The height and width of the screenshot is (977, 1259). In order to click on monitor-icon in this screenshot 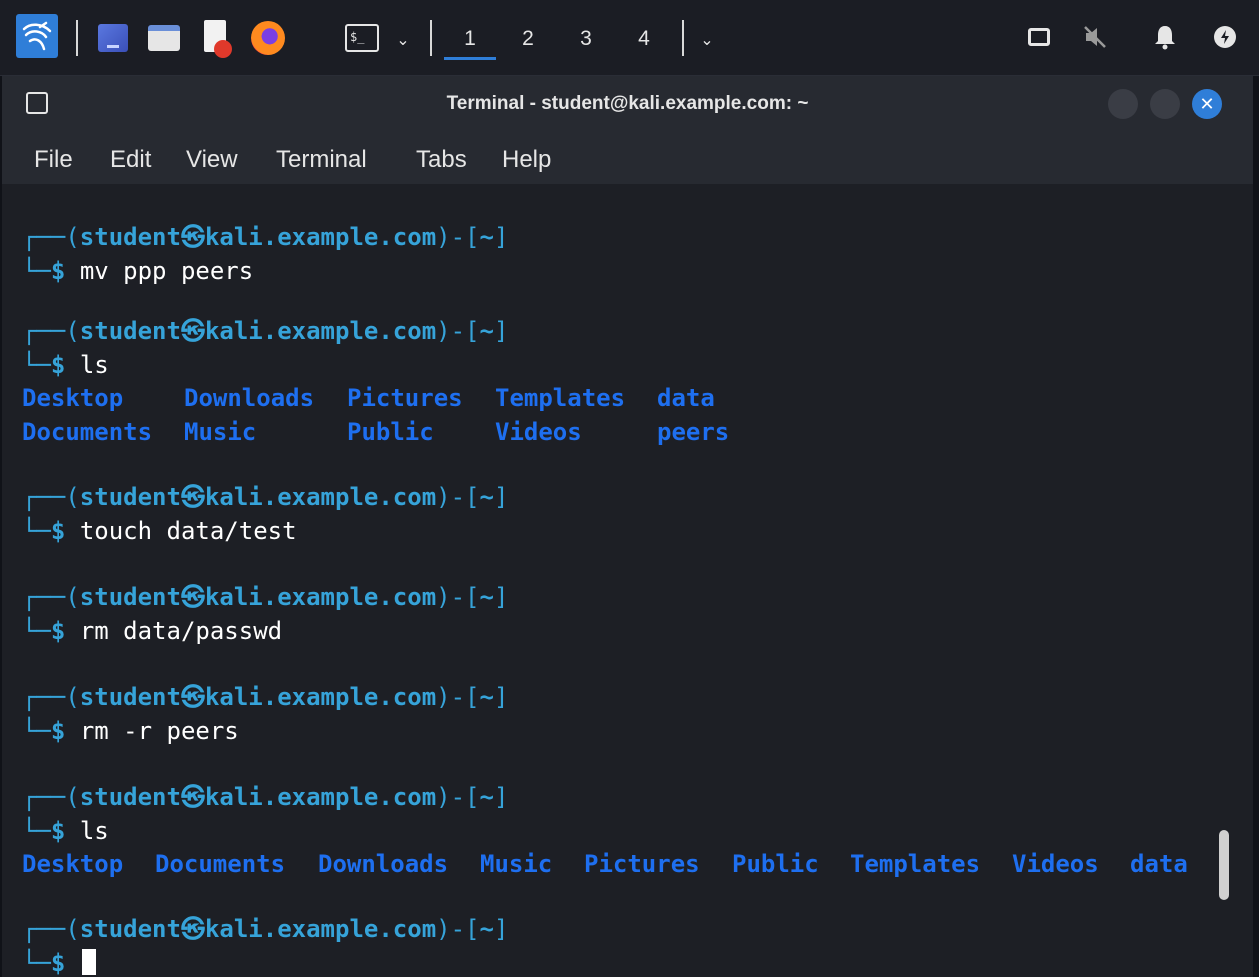, I will do `click(1039, 37)`.